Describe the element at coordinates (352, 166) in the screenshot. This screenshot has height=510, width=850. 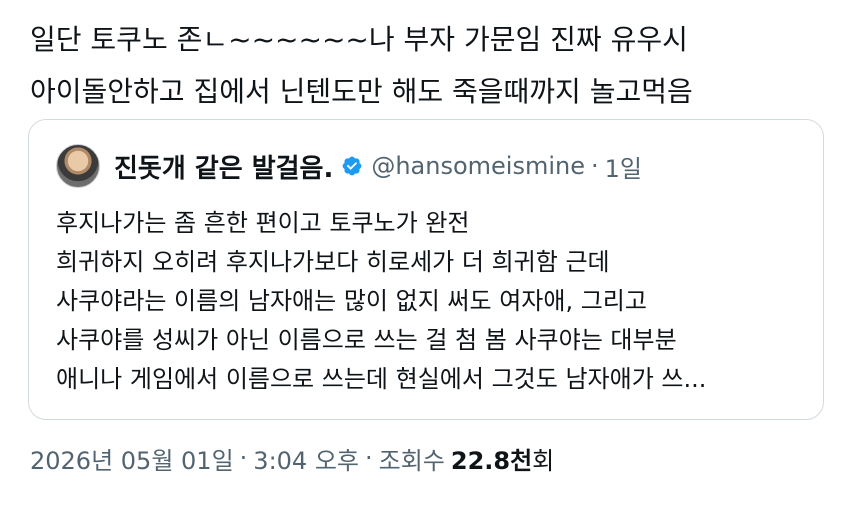
I see `verified-badge-icon` at that location.